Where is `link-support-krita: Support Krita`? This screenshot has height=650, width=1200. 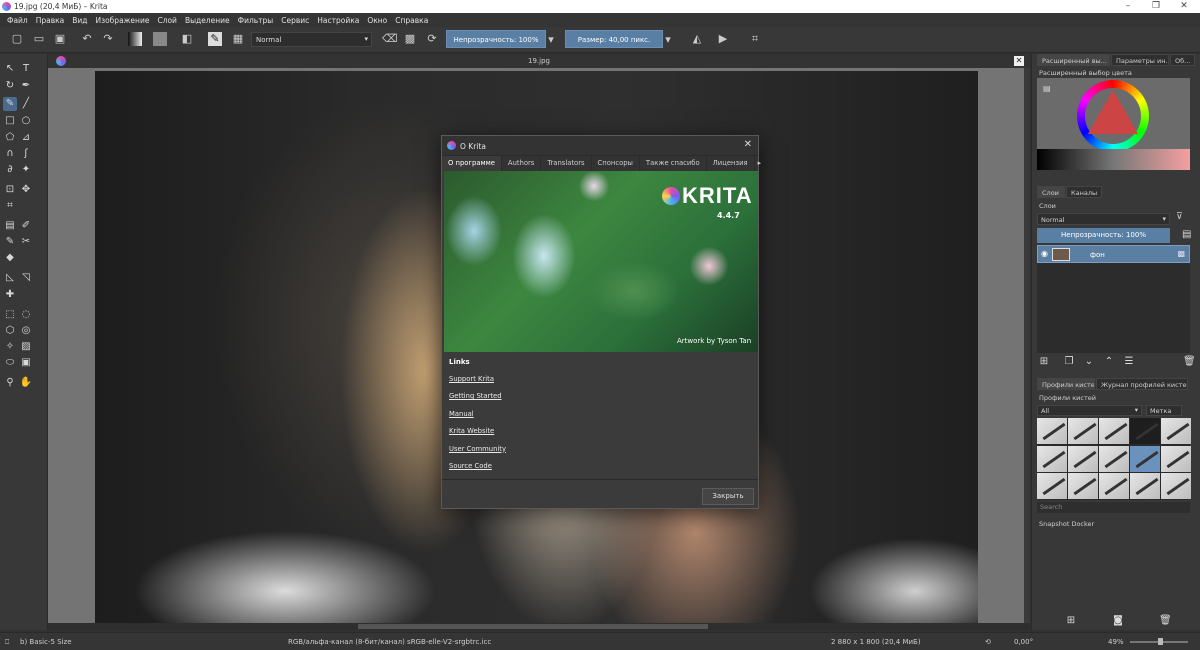
link-support-krita: Support Krita is located at coordinates (599, 379).